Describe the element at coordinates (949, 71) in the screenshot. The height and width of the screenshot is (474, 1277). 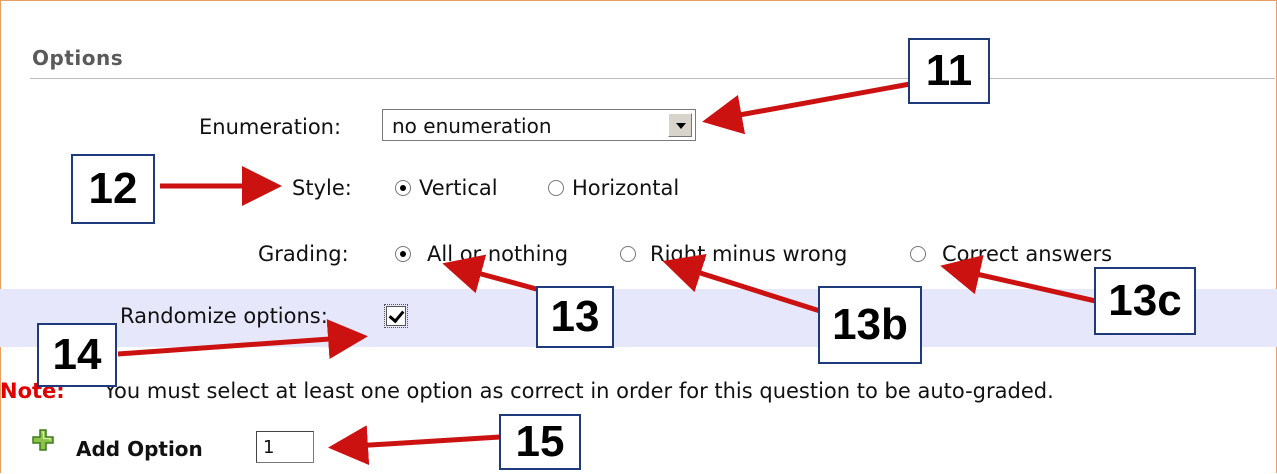
I see `callout-11: 11` at that location.